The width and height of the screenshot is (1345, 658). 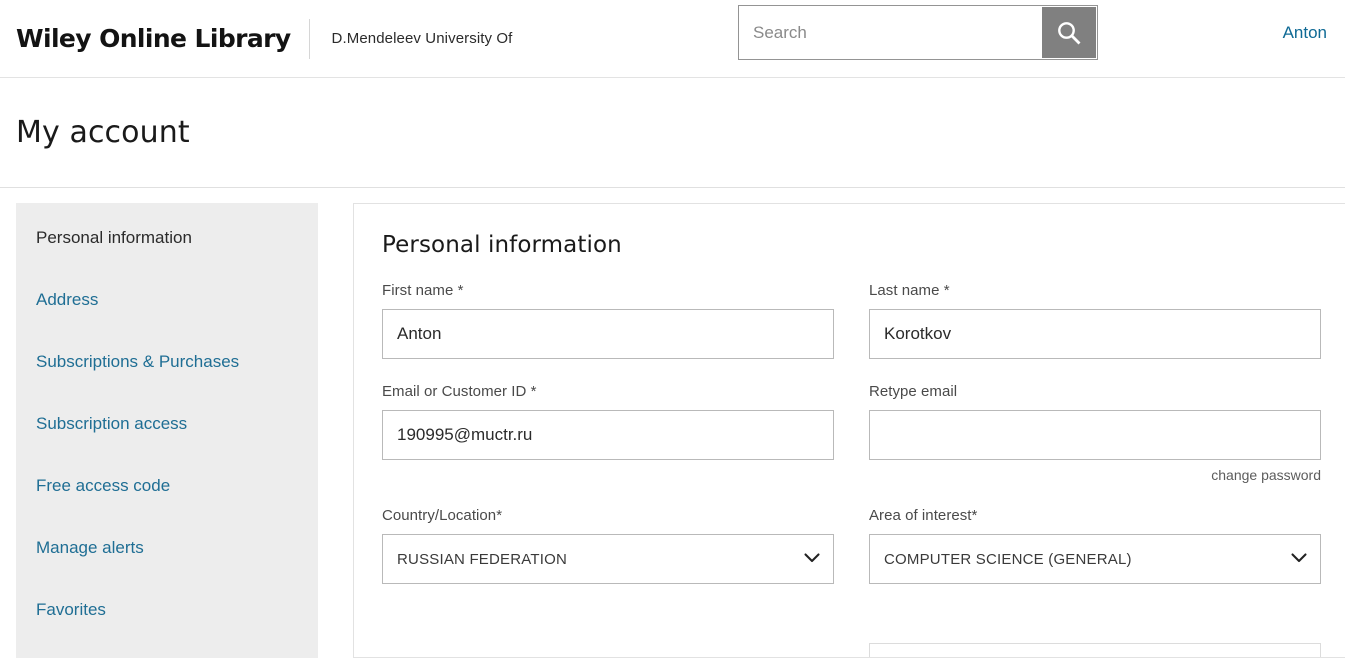 I want to click on field-country-location: Country/Location* RUSSIAN FEDERATION, so click(x=608, y=545).